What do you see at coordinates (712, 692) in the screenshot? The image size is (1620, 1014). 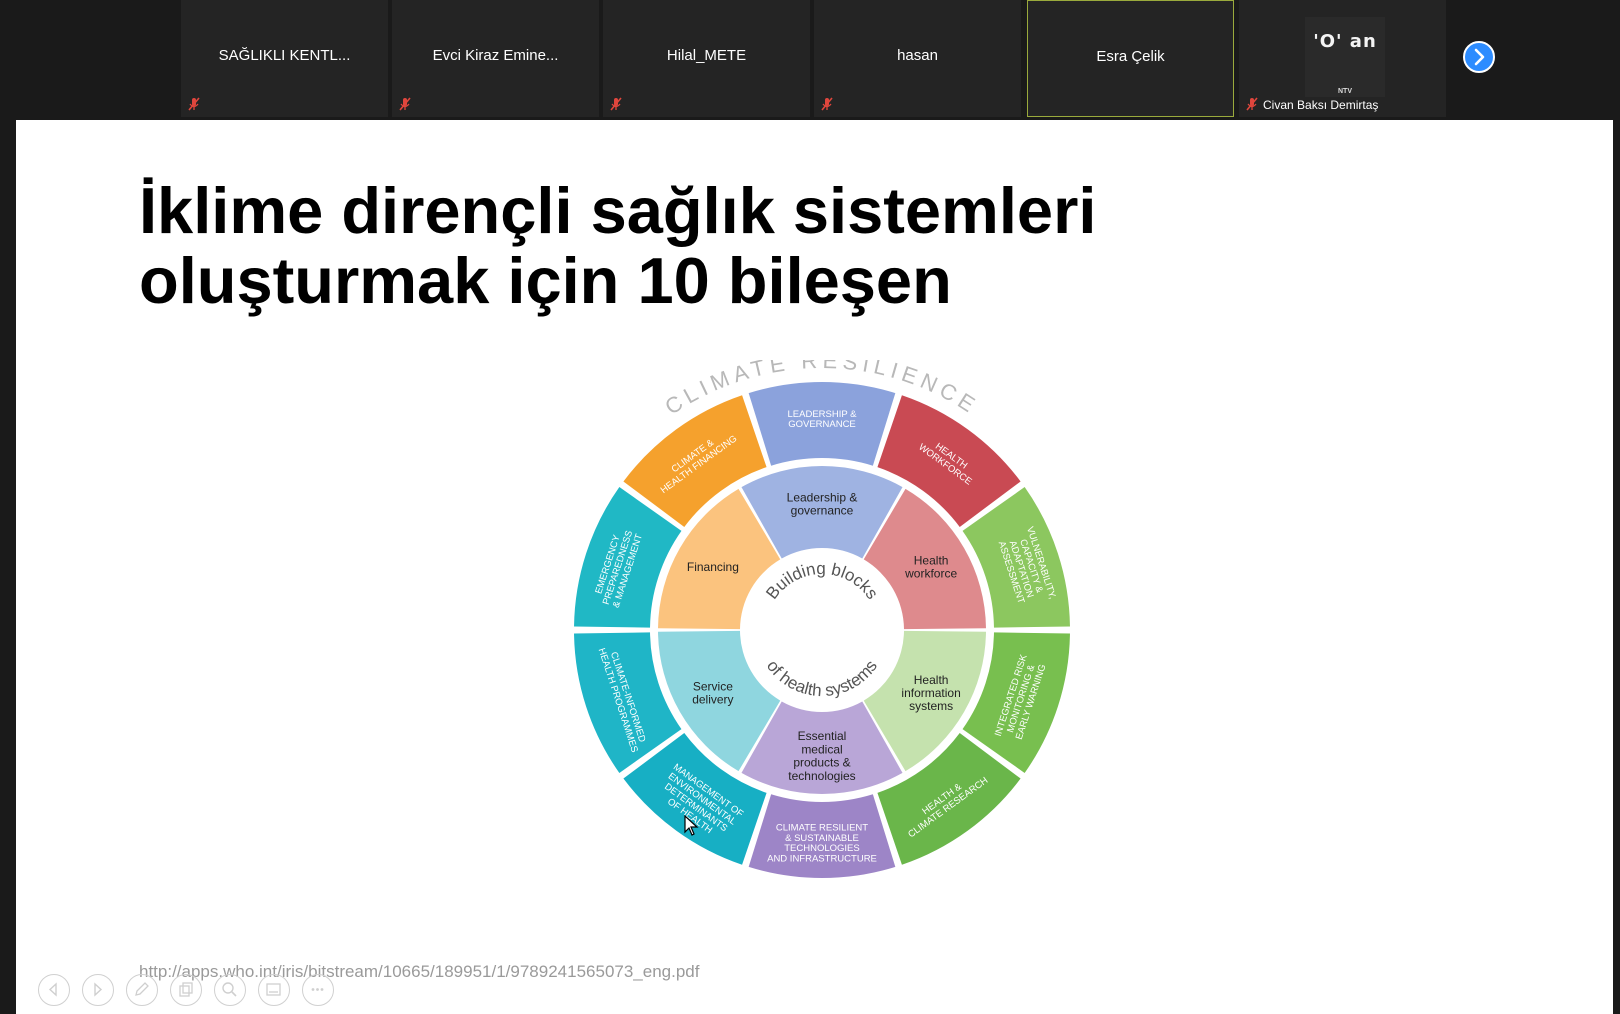 I see `inner-segment-label: Service delivery` at bounding box center [712, 692].